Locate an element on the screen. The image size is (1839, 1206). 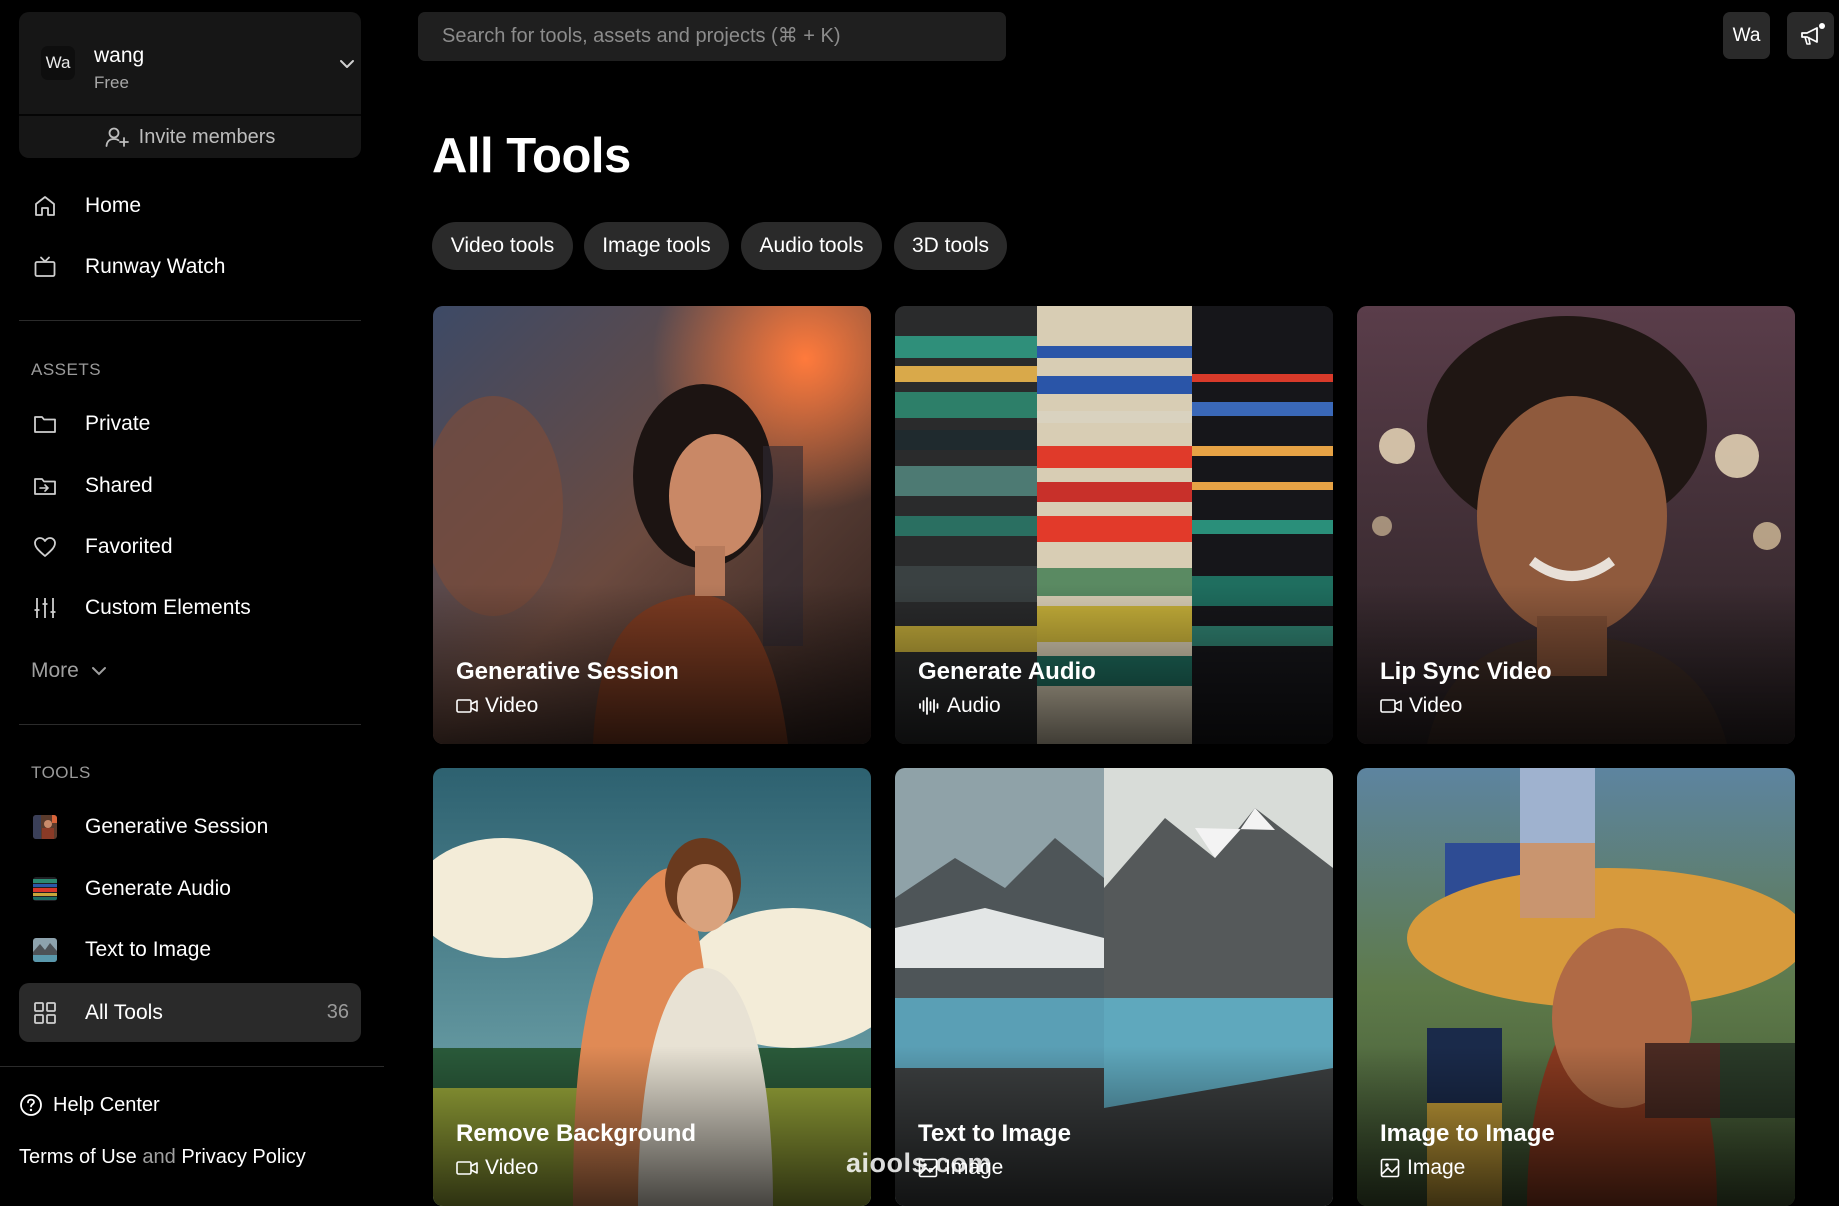
tool-card-title: Generative Session is located at coordinates (567, 671).